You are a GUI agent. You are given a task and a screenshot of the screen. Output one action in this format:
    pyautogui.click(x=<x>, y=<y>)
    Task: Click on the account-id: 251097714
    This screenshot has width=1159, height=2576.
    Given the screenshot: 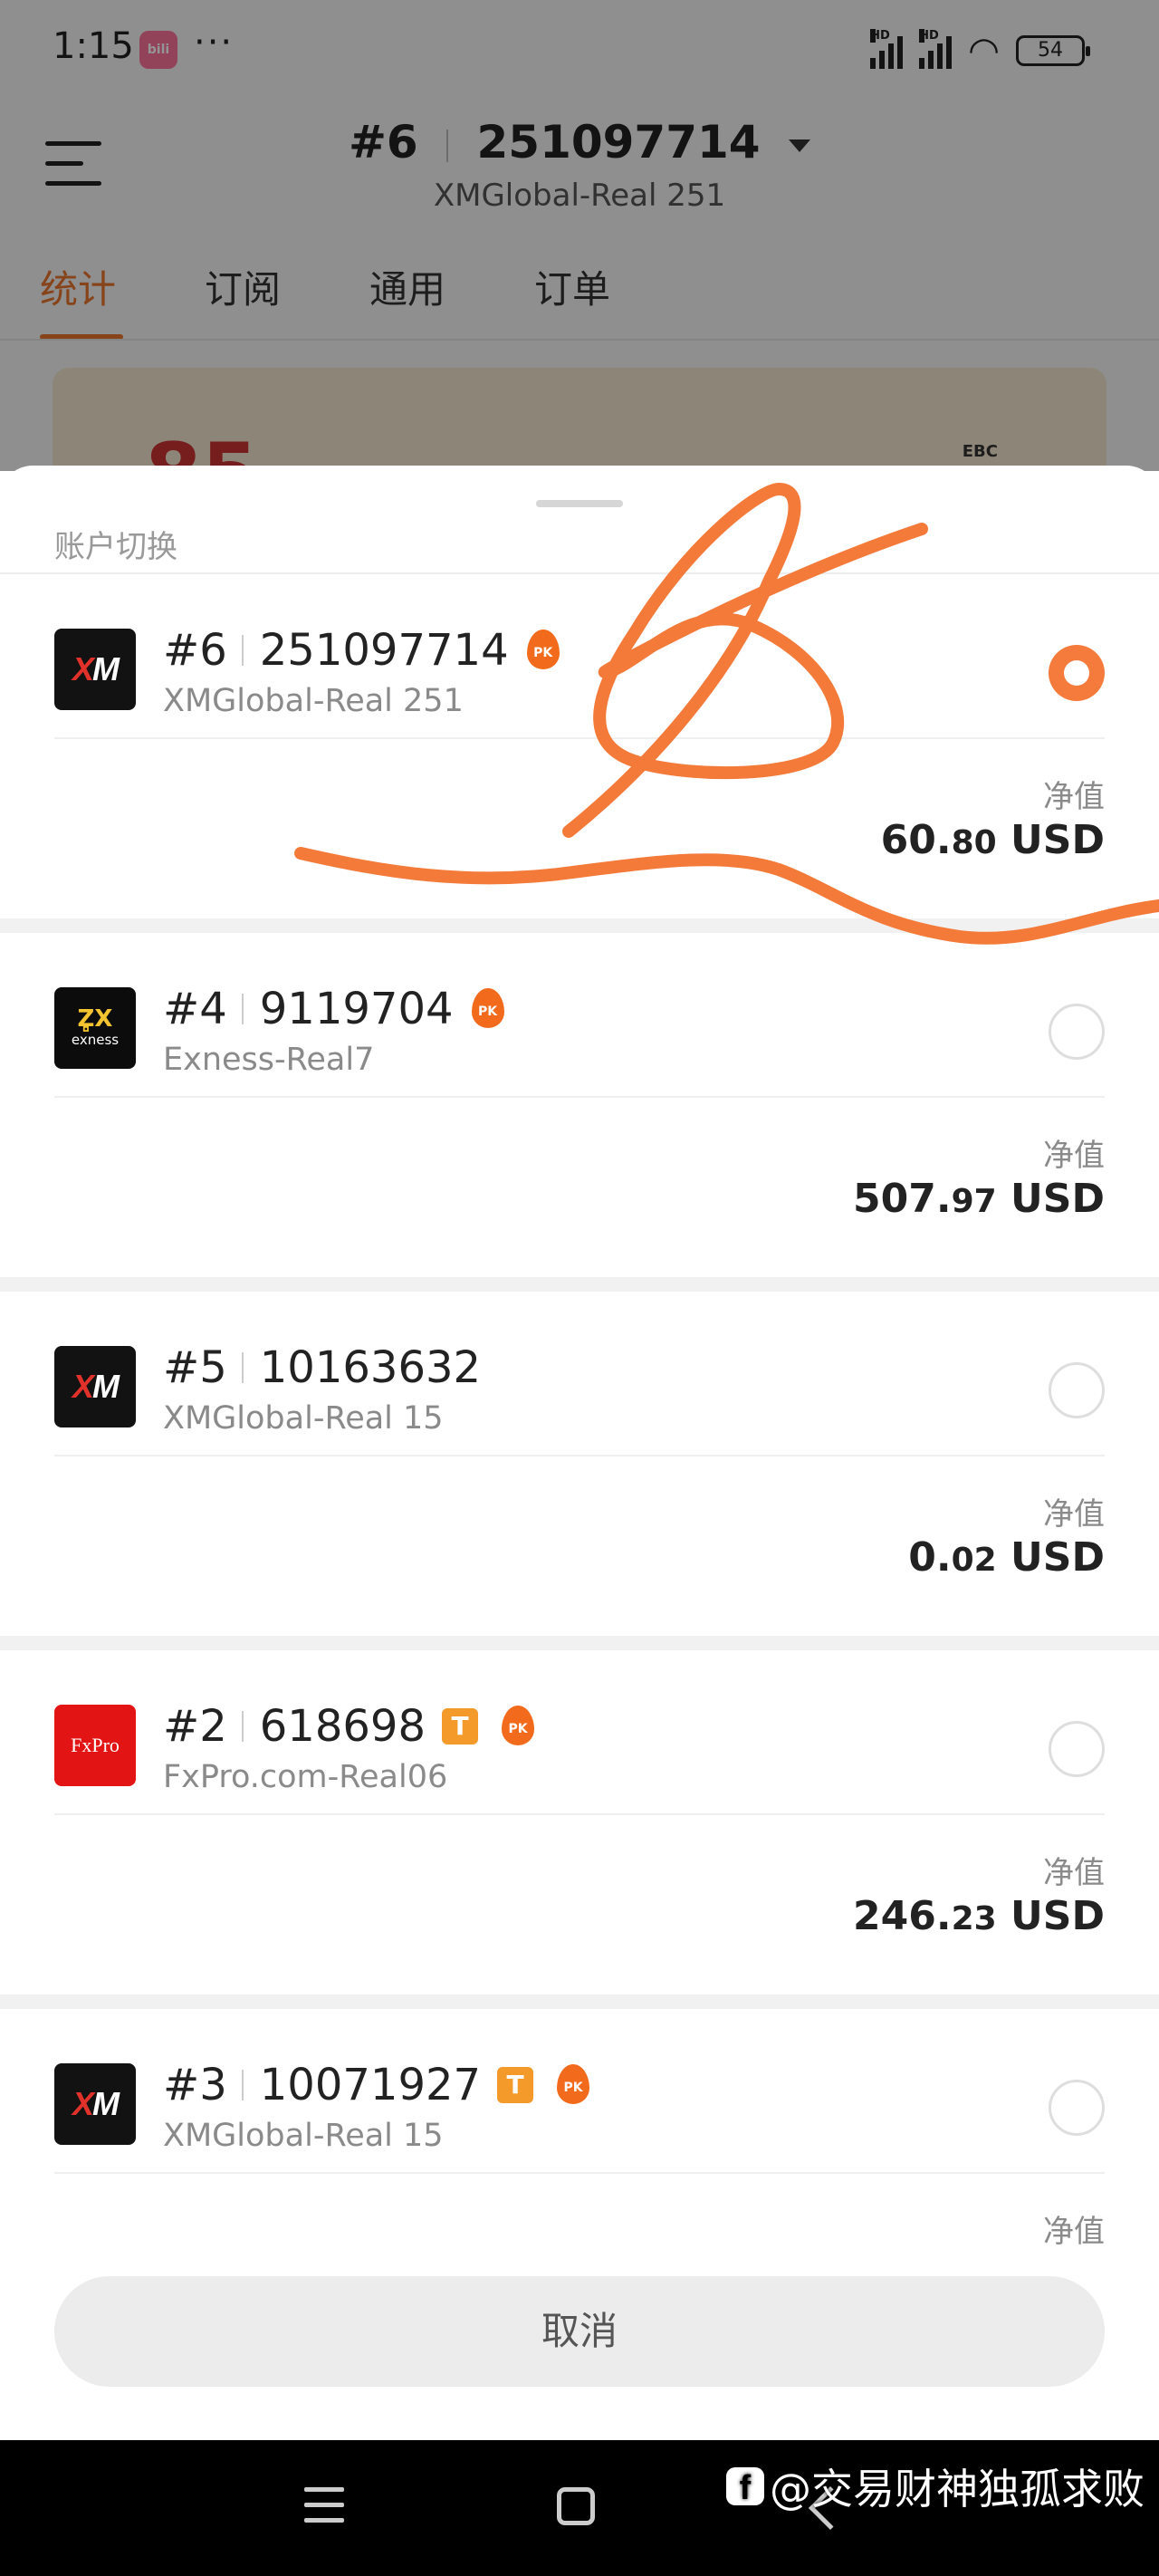 What is the action you would take?
    pyautogui.click(x=384, y=650)
    